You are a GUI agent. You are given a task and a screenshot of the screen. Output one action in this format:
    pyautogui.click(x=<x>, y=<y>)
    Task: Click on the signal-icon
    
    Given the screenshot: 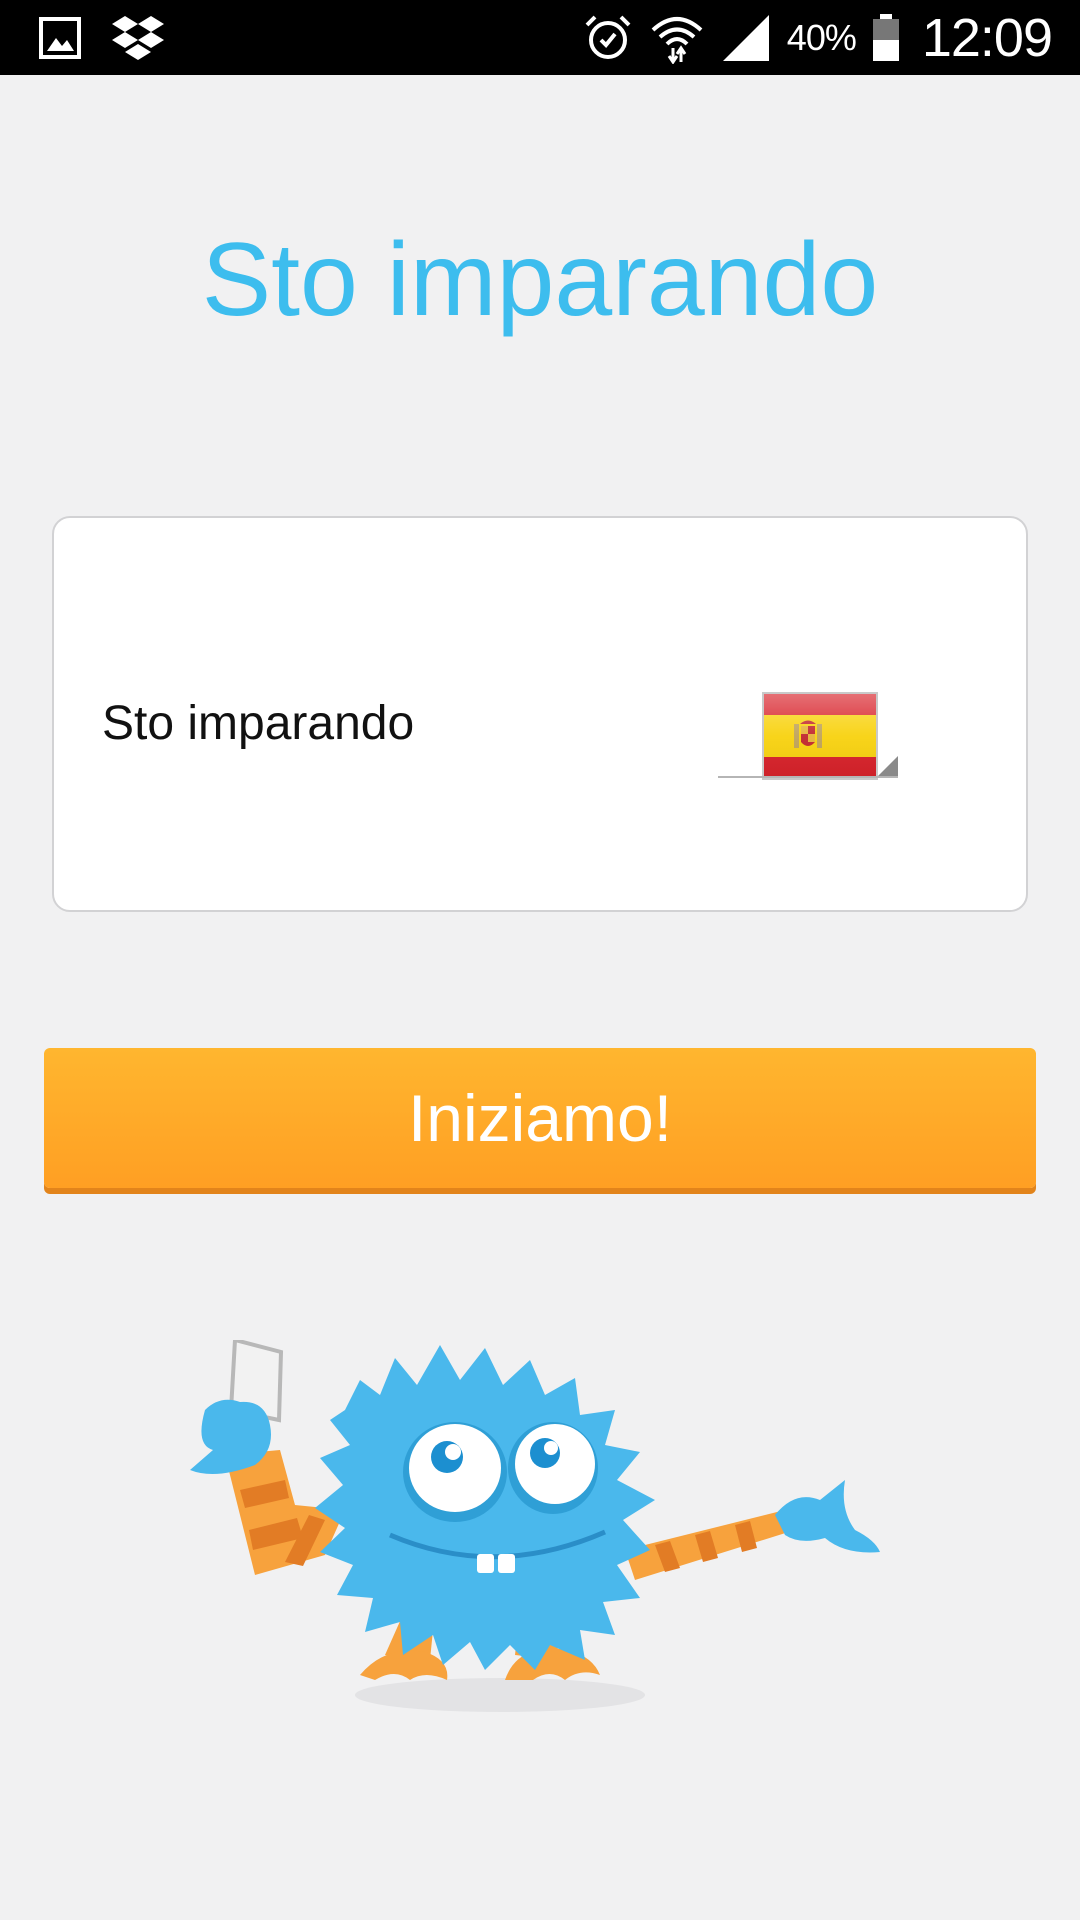 What is the action you would take?
    pyautogui.click(x=745, y=37)
    